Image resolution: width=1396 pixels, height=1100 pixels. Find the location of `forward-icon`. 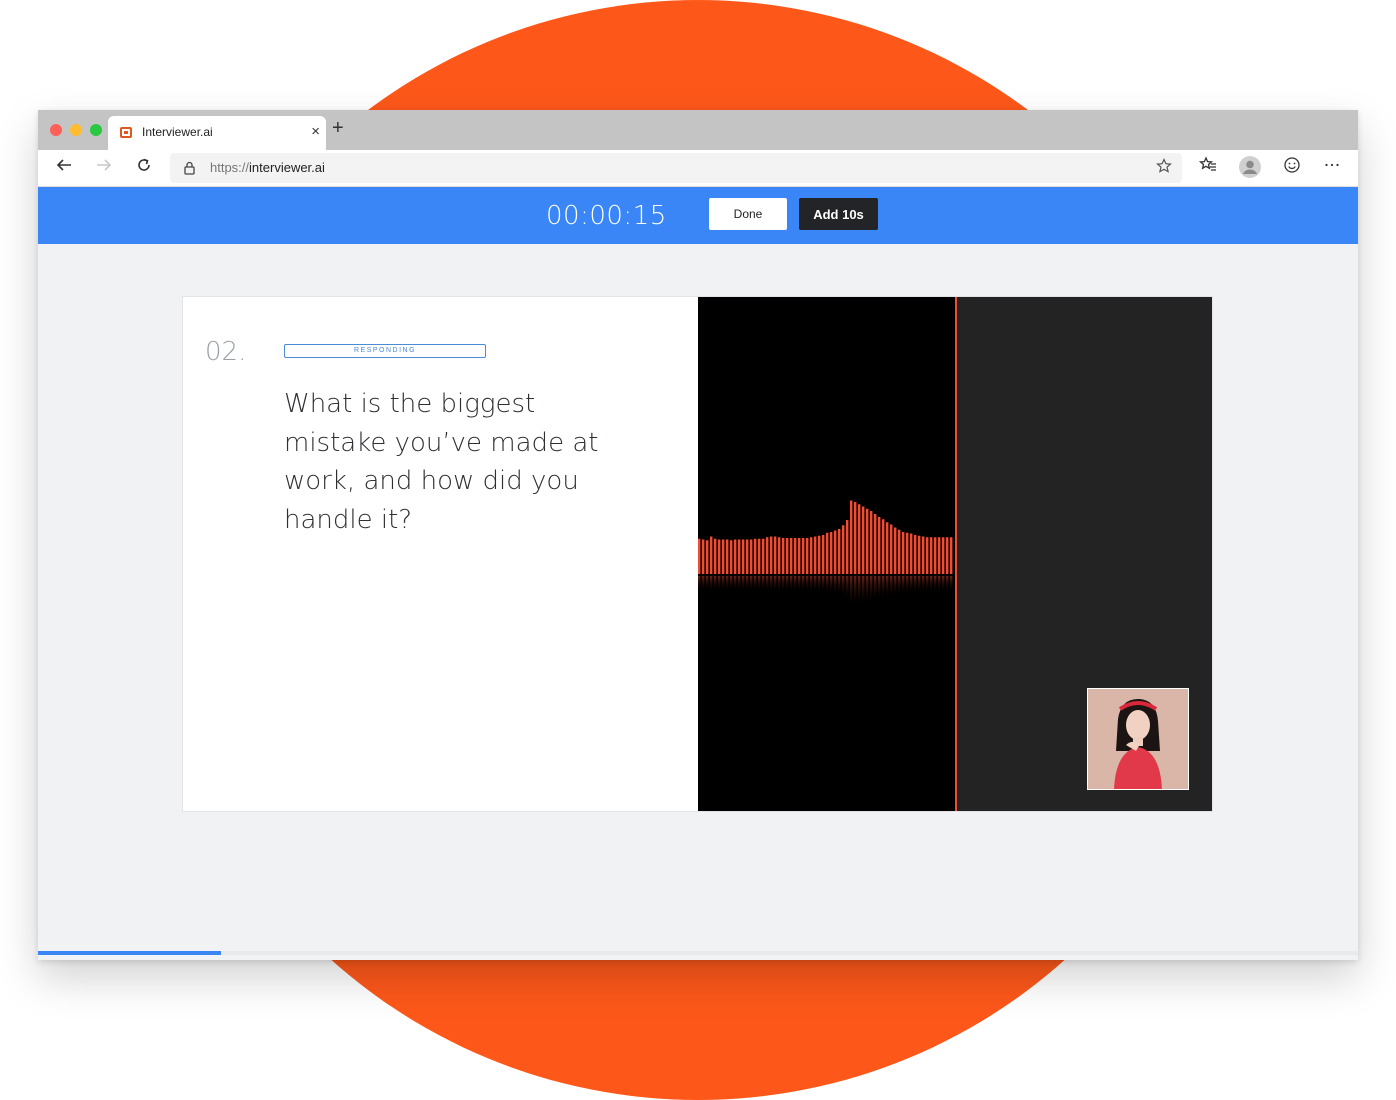

forward-icon is located at coordinates (104, 168).